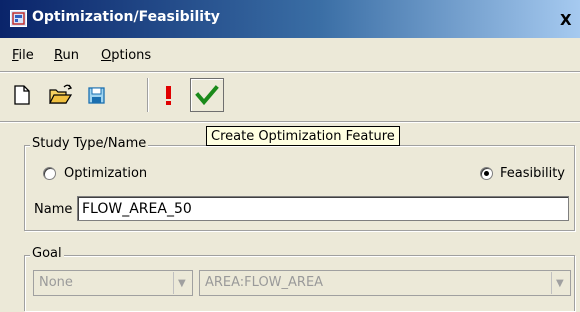 The image size is (580, 312). Describe the element at coordinates (18, 18) in the screenshot. I see `app-icon` at that location.